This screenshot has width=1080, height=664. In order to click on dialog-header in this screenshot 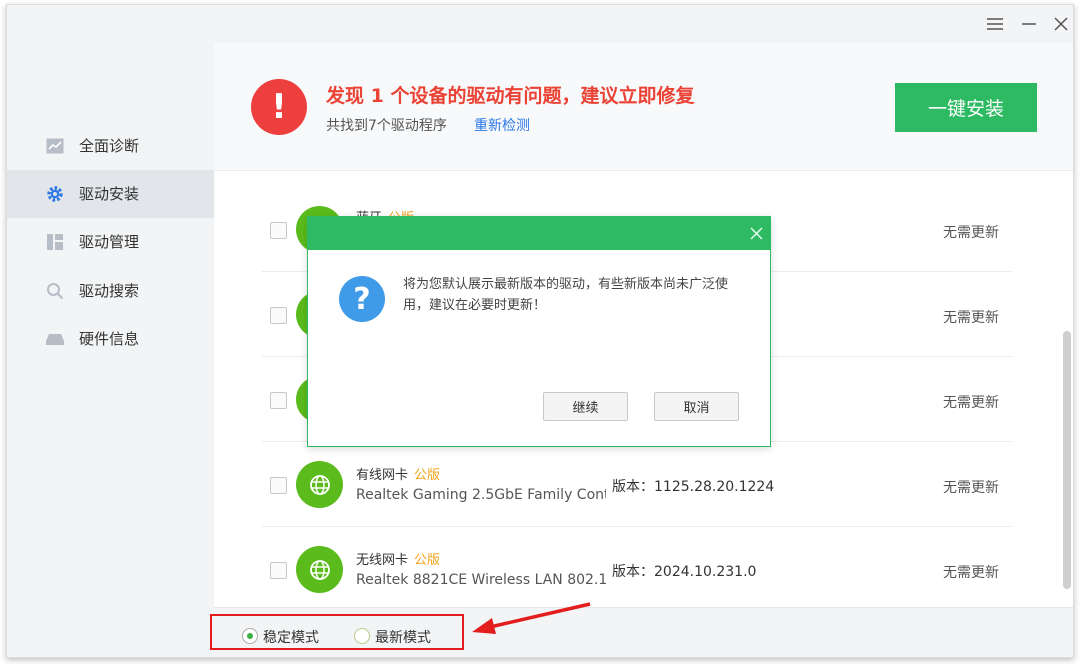, I will do `click(539, 233)`.